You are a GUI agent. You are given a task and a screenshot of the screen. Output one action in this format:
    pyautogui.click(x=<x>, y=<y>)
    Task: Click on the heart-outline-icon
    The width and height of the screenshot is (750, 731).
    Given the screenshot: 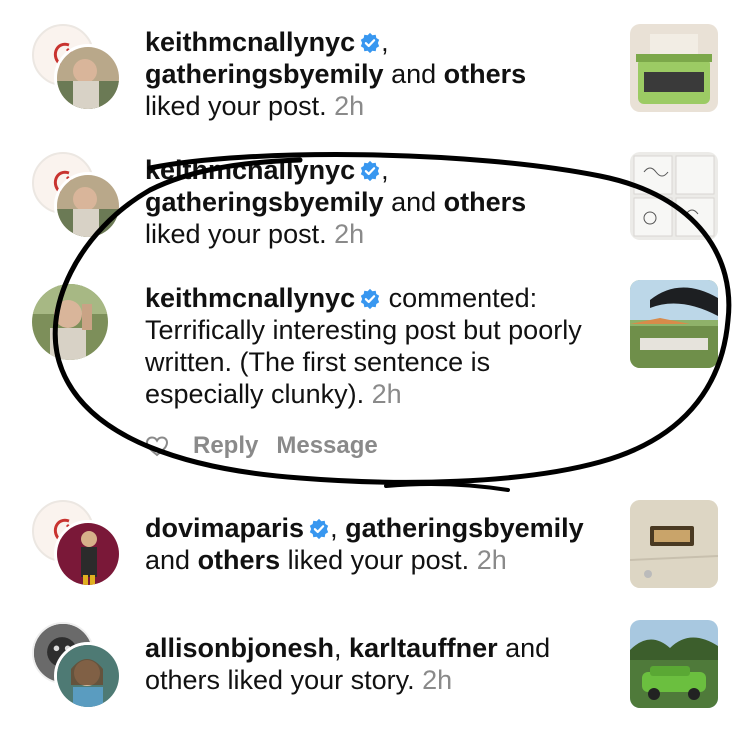 What is the action you would take?
    pyautogui.click(x=157, y=446)
    